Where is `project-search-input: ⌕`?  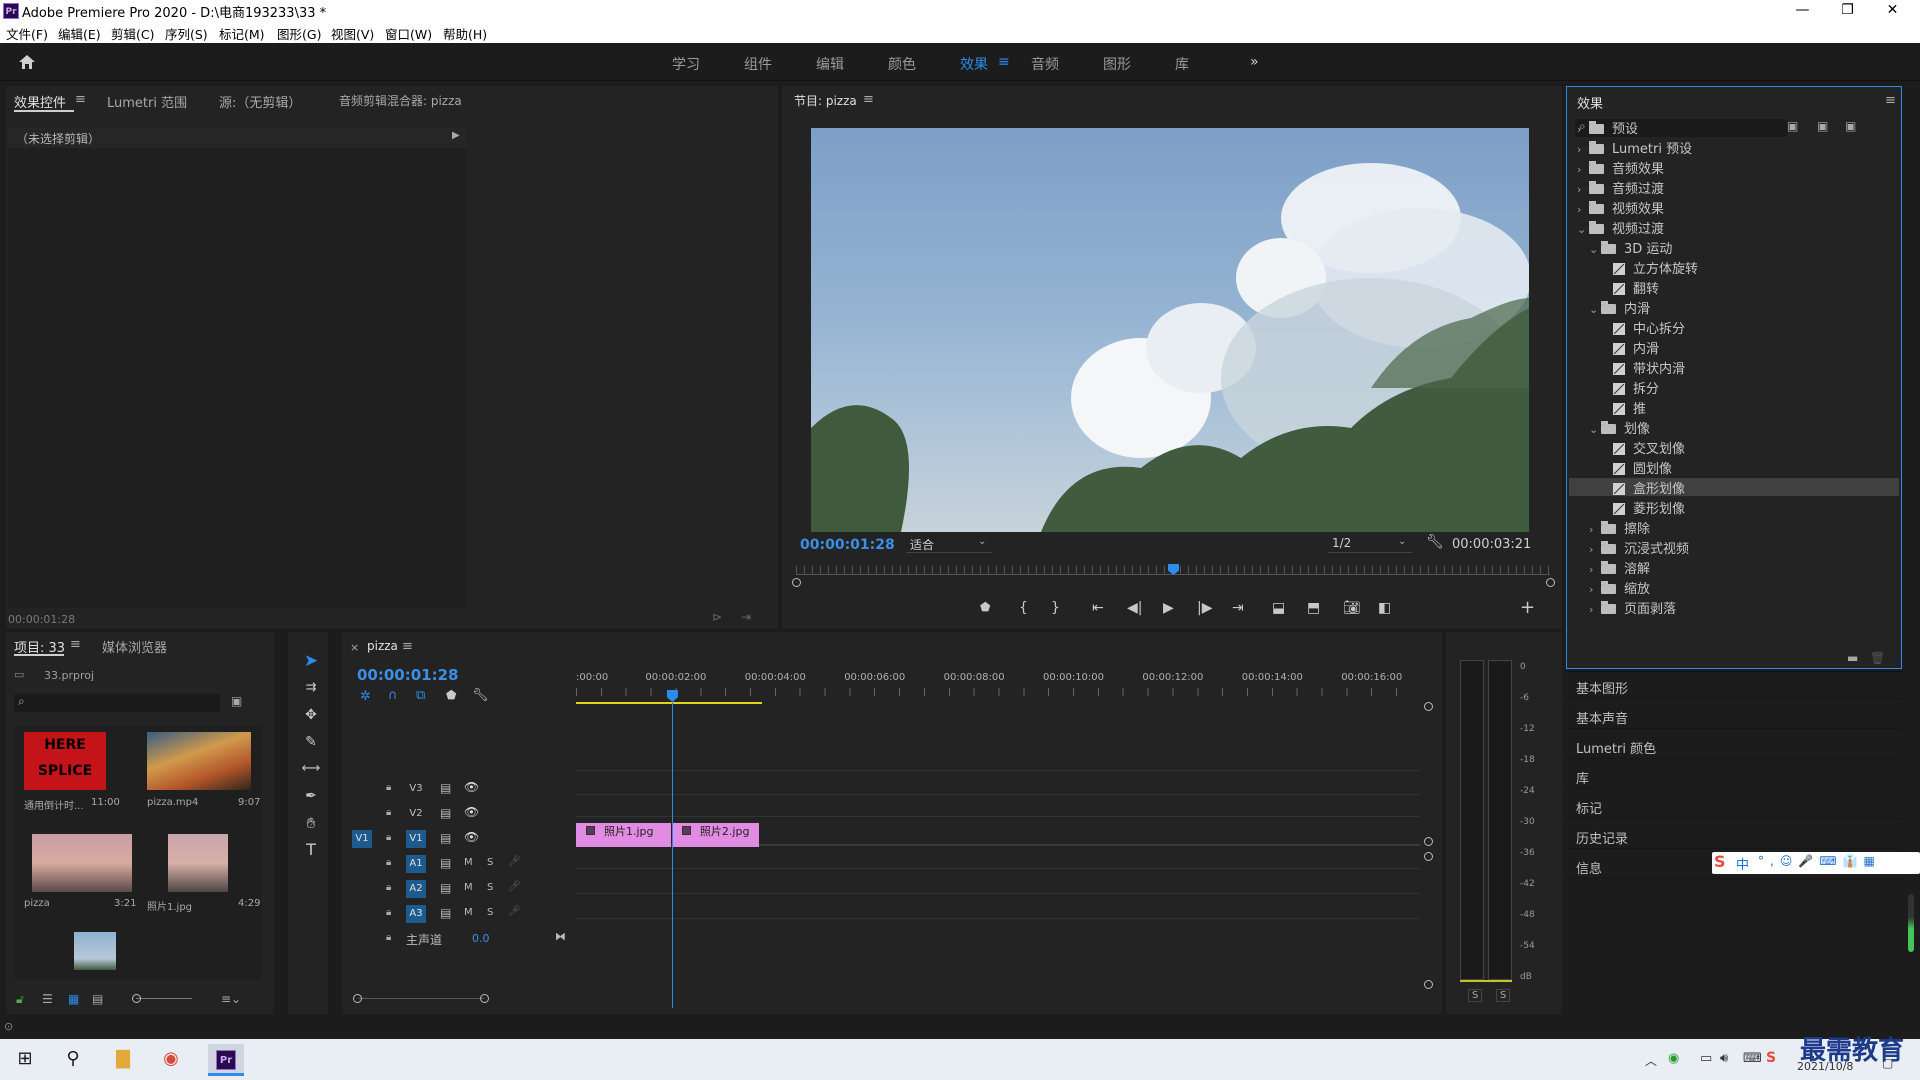
project-search-input: ⌕ is located at coordinates (117, 703).